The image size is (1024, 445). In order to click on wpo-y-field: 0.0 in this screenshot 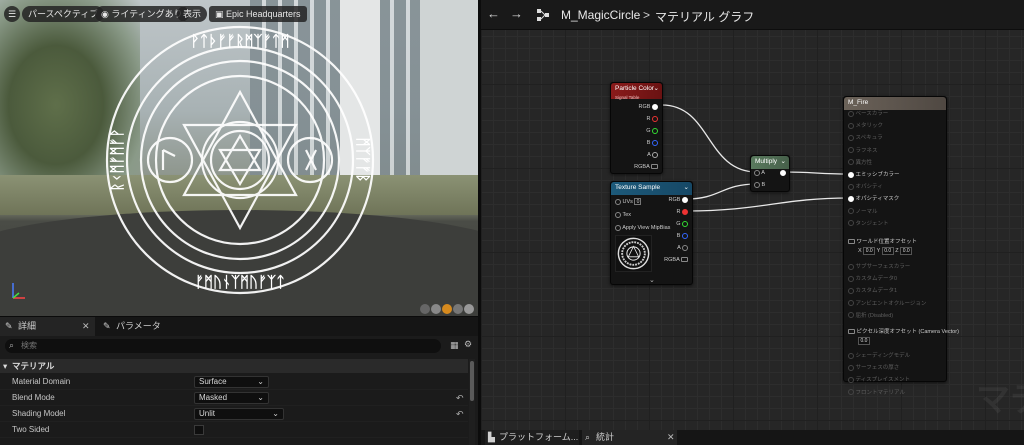, I will do `click(887, 250)`.